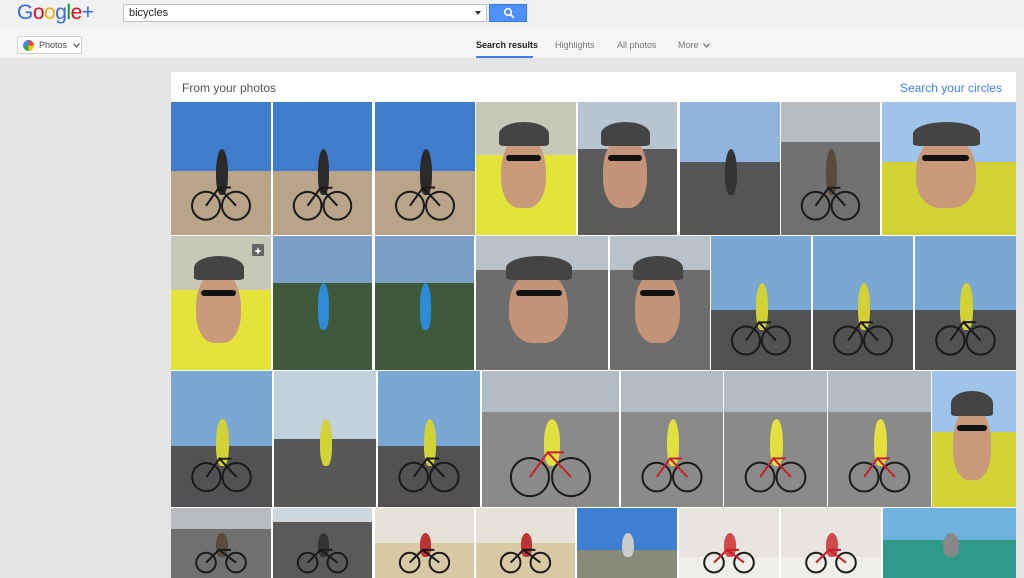  What do you see at coordinates (258, 250) in the screenshot?
I see `auto-awesome-badge-icon` at bounding box center [258, 250].